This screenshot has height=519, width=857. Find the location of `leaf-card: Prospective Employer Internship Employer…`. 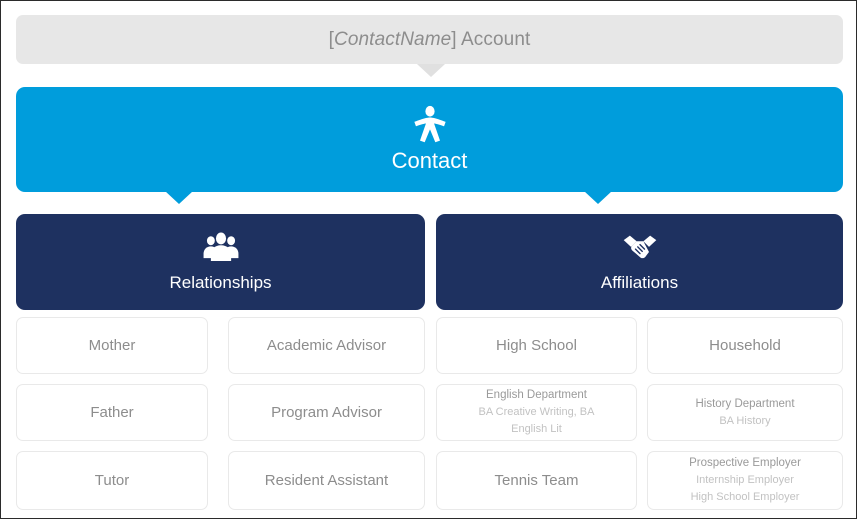

leaf-card: Prospective Employer Internship Employer… is located at coordinates (745, 480).